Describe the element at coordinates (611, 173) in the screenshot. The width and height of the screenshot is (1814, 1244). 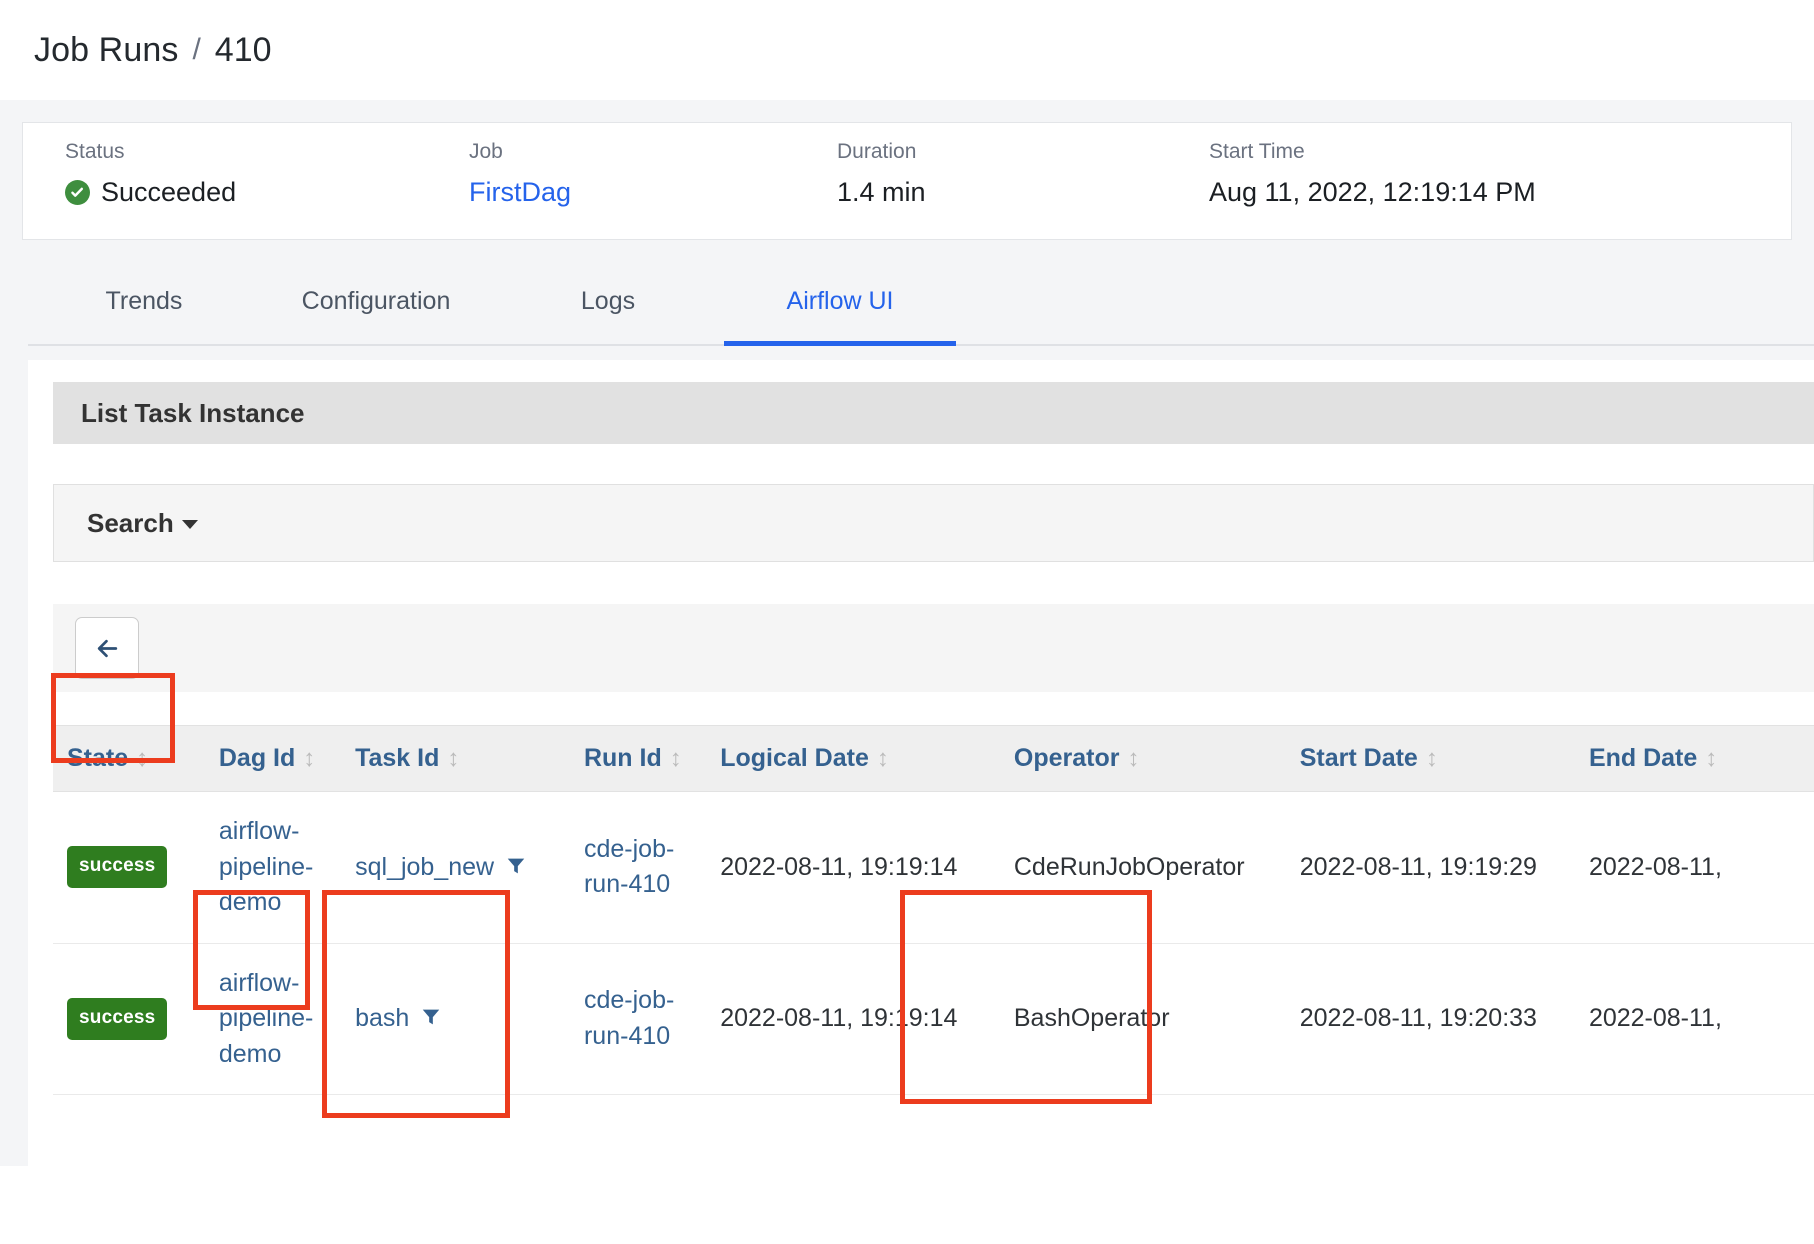
I see `summary-field-job: Job FirstDag` at that location.